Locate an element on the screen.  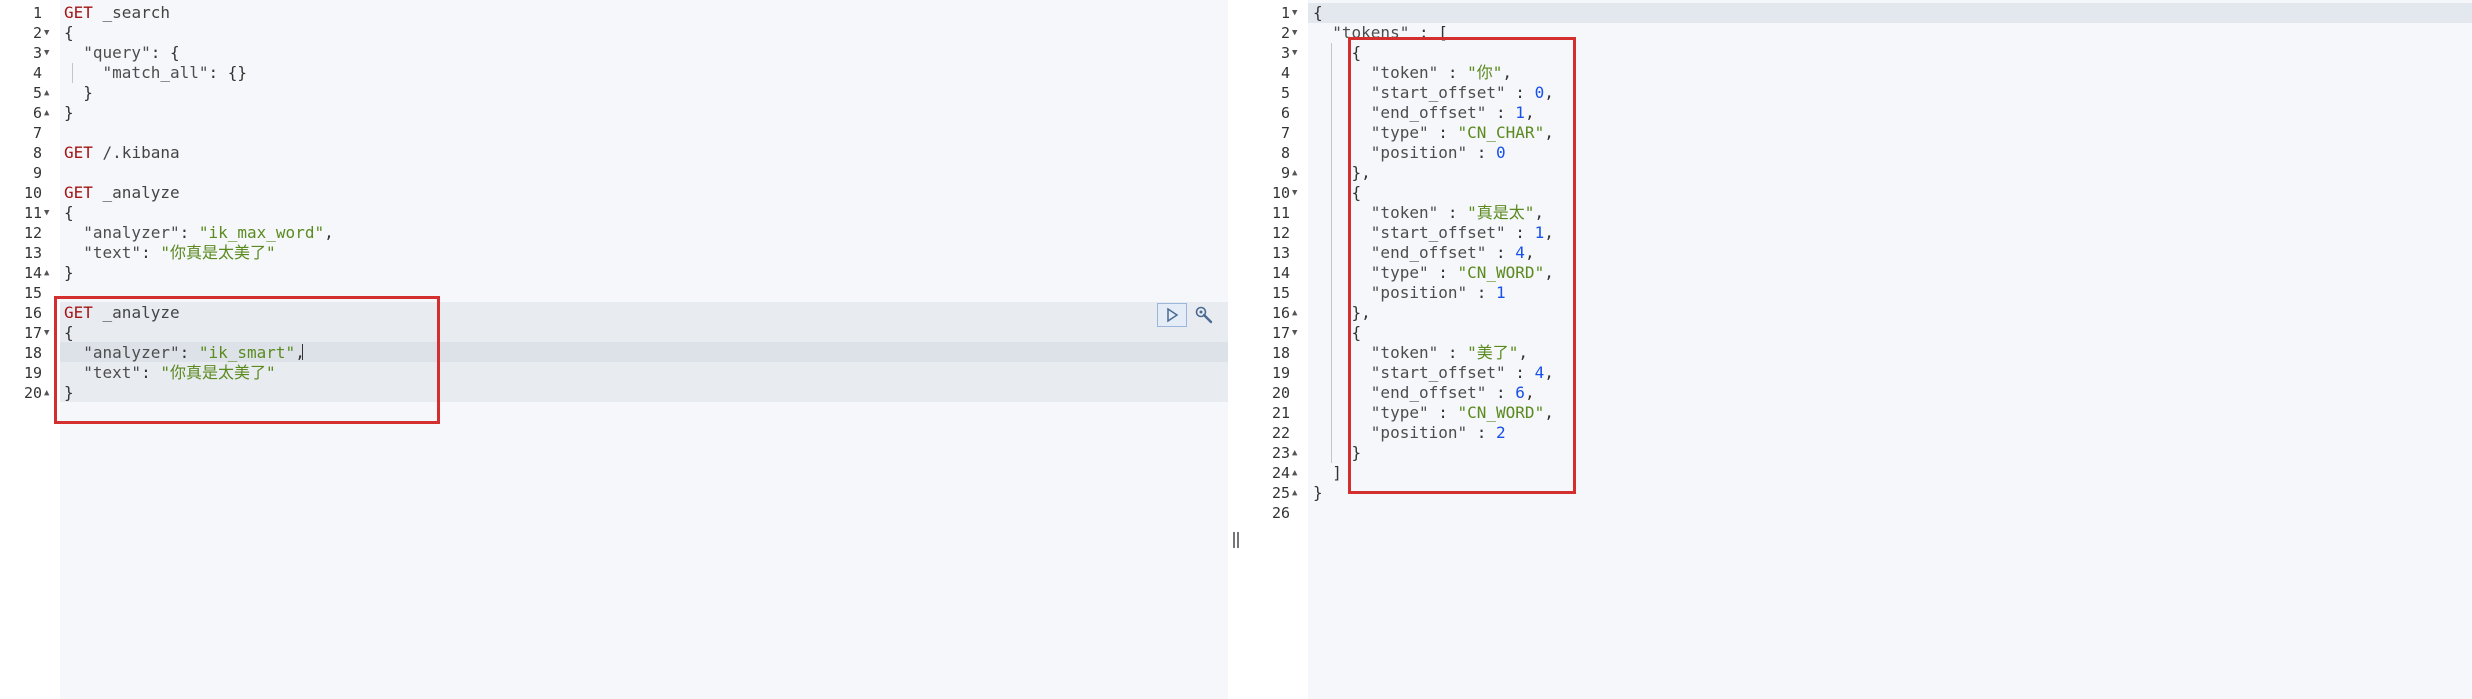
code-line: 6 ▲} is located at coordinates (614, 113).